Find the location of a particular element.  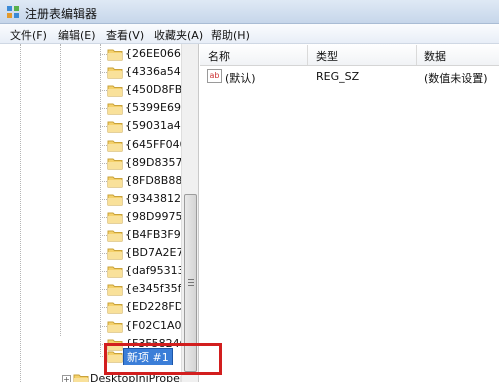

regedit-icon is located at coordinates (13, 12).